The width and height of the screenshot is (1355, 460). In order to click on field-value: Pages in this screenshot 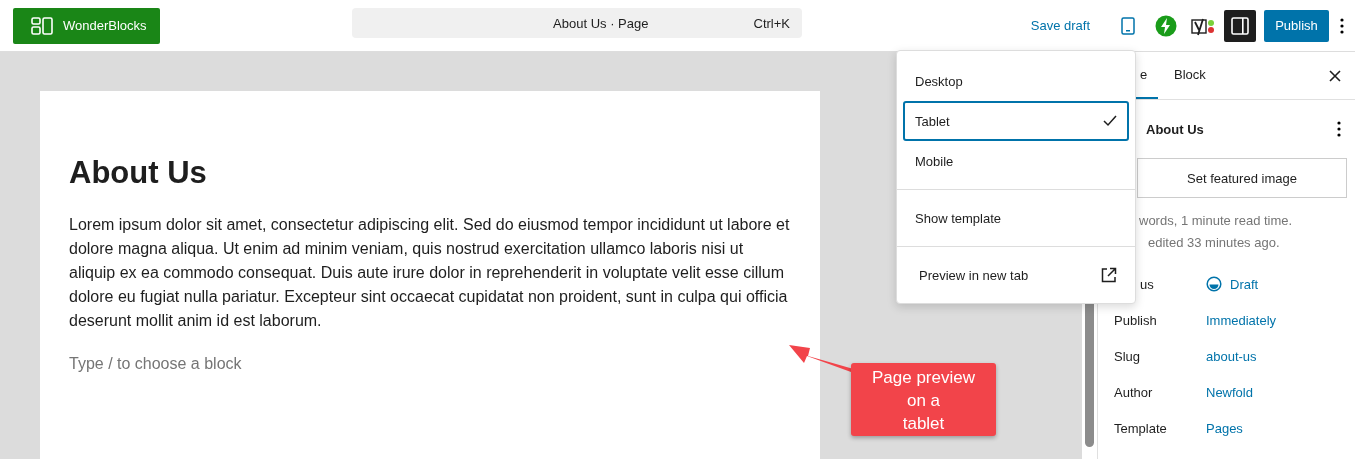, I will do `click(1224, 428)`.